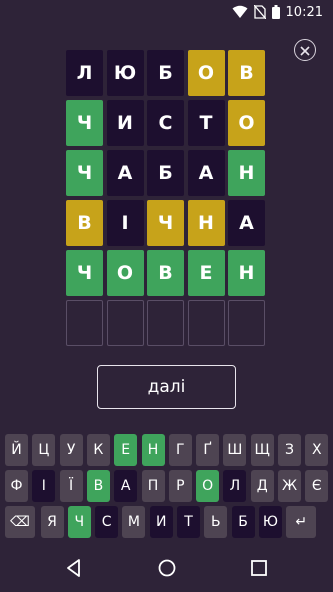  What do you see at coordinates (208, 486) in the screenshot?
I see `key-button: О` at bounding box center [208, 486].